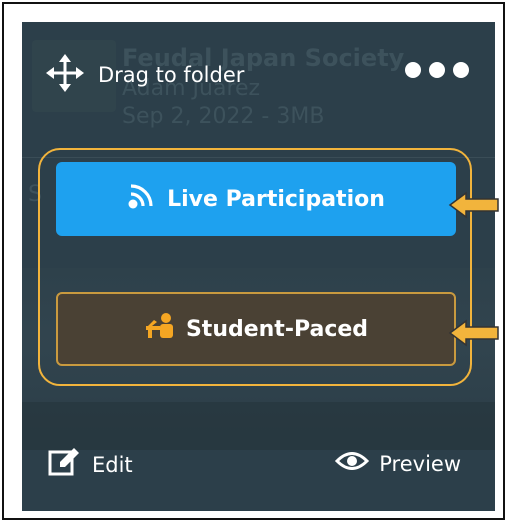  What do you see at coordinates (171, 75) in the screenshot?
I see `drag-to-folder-label: Drag to folder` at bounding box center [171, 75].